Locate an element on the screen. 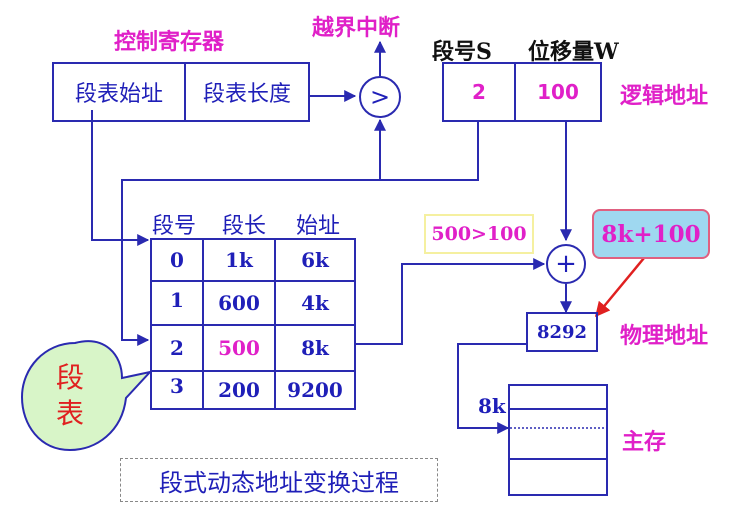 Image resolution: width=737 pixels, height=511 pixels. logical-address-register: 2 100 is located at coordinates (522, 92).